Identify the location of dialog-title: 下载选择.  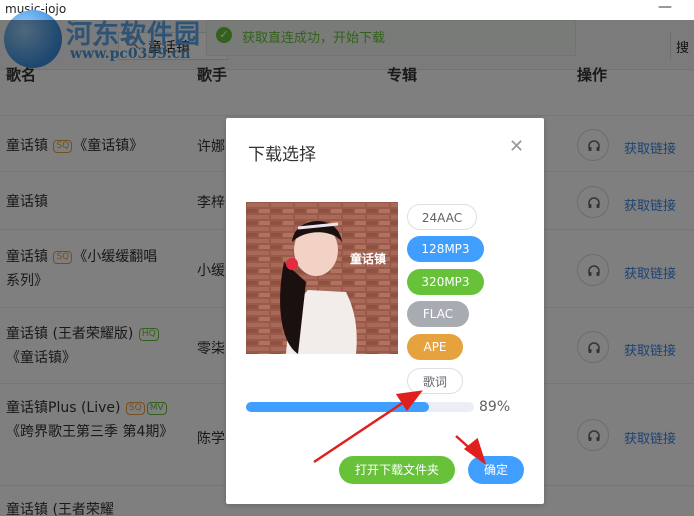
(282, 155).